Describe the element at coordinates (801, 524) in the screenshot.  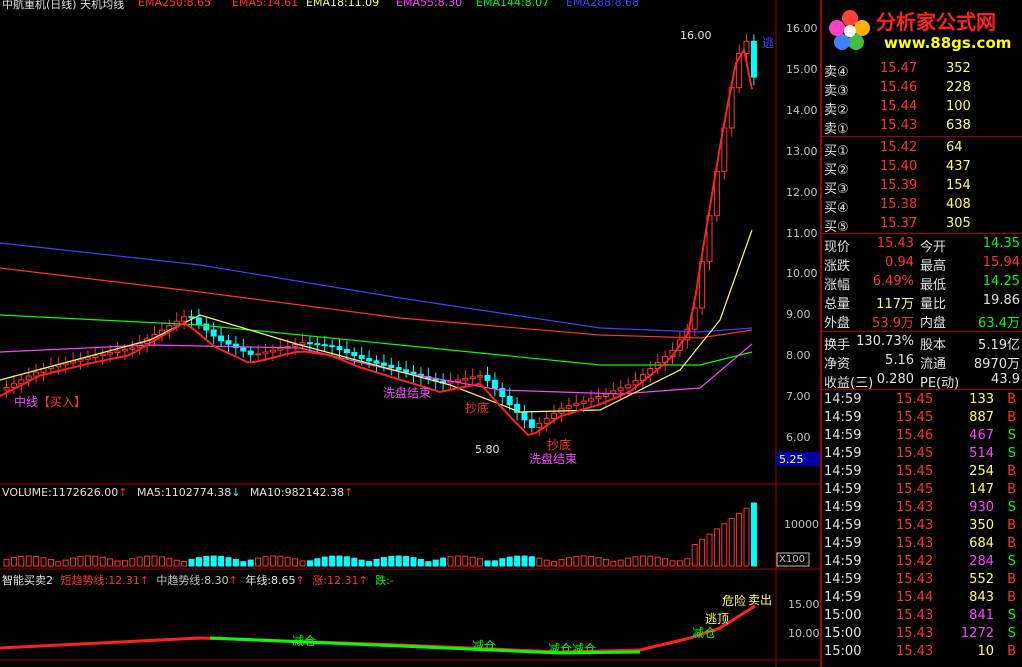
I see `volume-tick: 10000` at that location.